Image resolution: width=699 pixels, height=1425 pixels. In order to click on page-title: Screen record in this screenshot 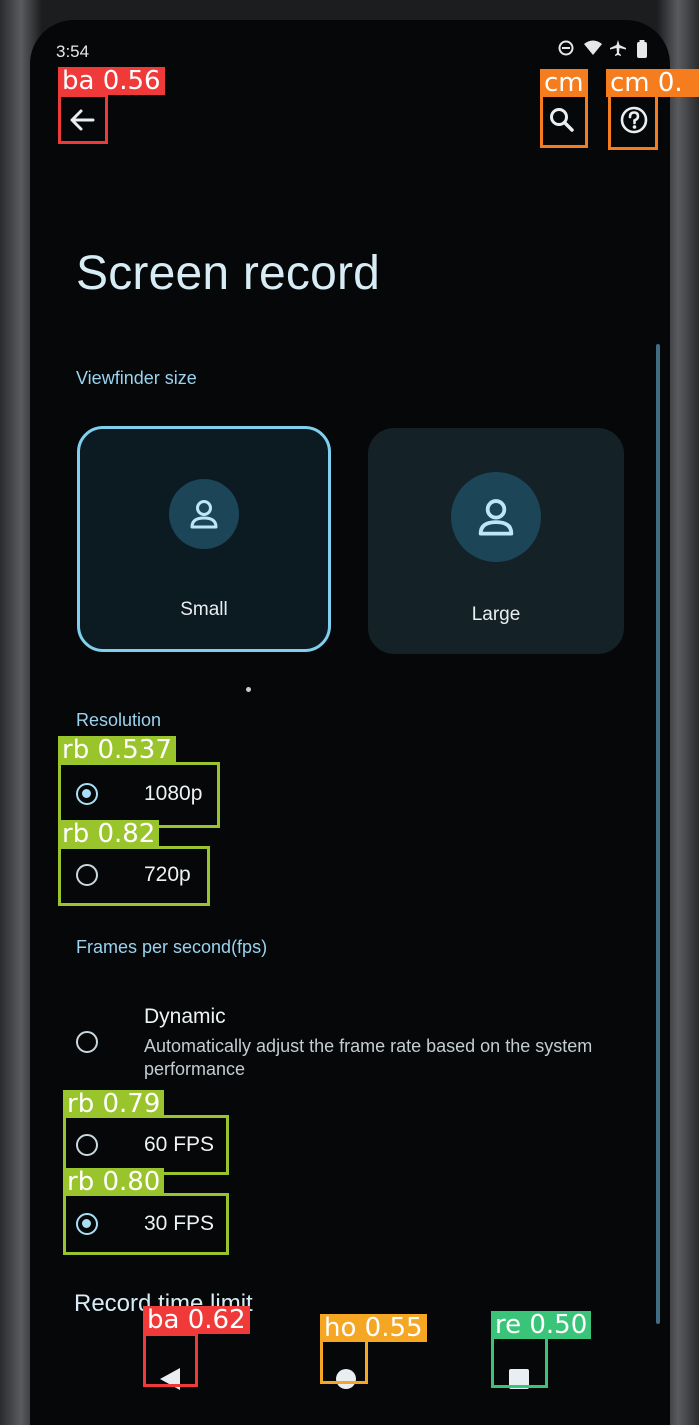, I will do `click(228, 273)`.